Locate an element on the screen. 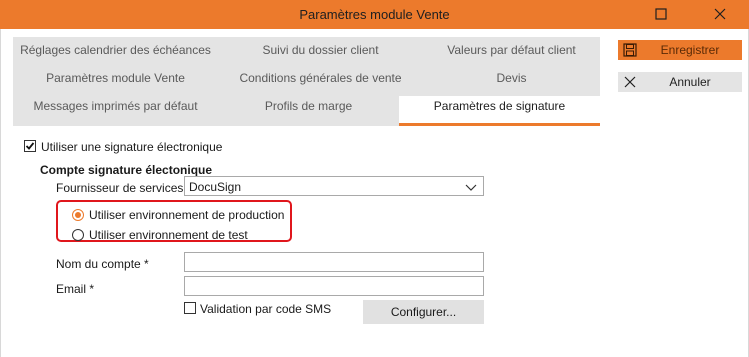  account-name-label: Nom du compte * is located at coordinates (102, 264).